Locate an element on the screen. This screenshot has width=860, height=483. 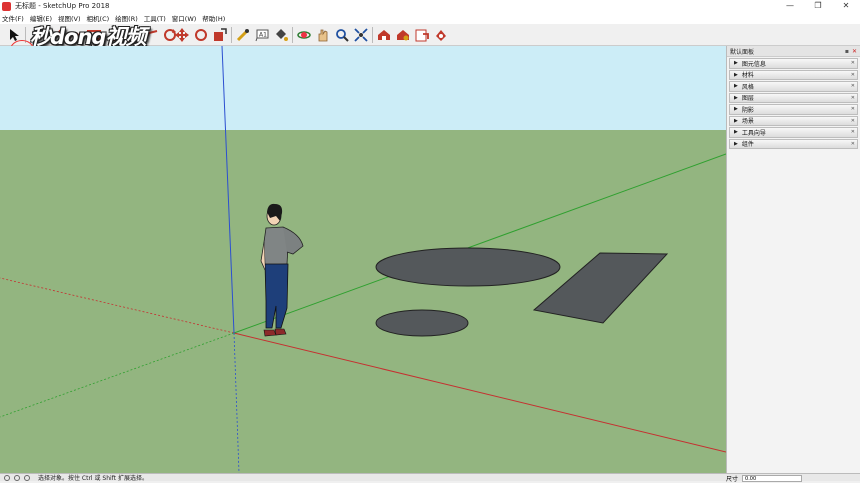
svg-text: A1 is located at coordinates (263, 35).